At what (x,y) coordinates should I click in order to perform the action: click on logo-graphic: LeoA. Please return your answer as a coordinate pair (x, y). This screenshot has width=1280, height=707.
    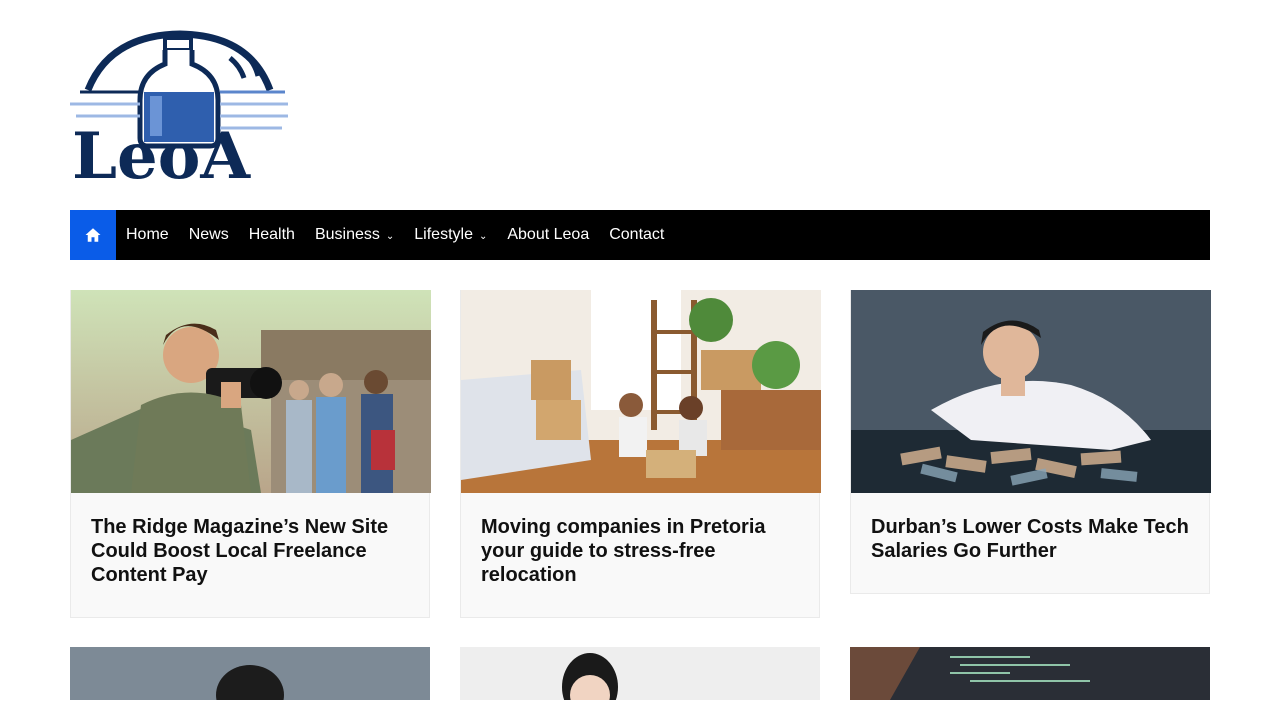
    Looking at the image, I should click on (179, 112).